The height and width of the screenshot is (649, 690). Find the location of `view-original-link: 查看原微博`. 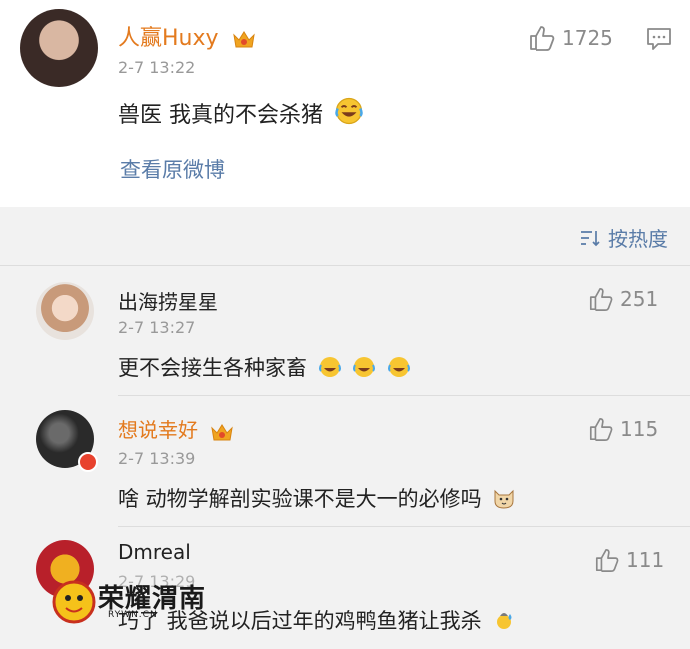

view-original-link: 查看原微博 is located at coordinates (172, 169).